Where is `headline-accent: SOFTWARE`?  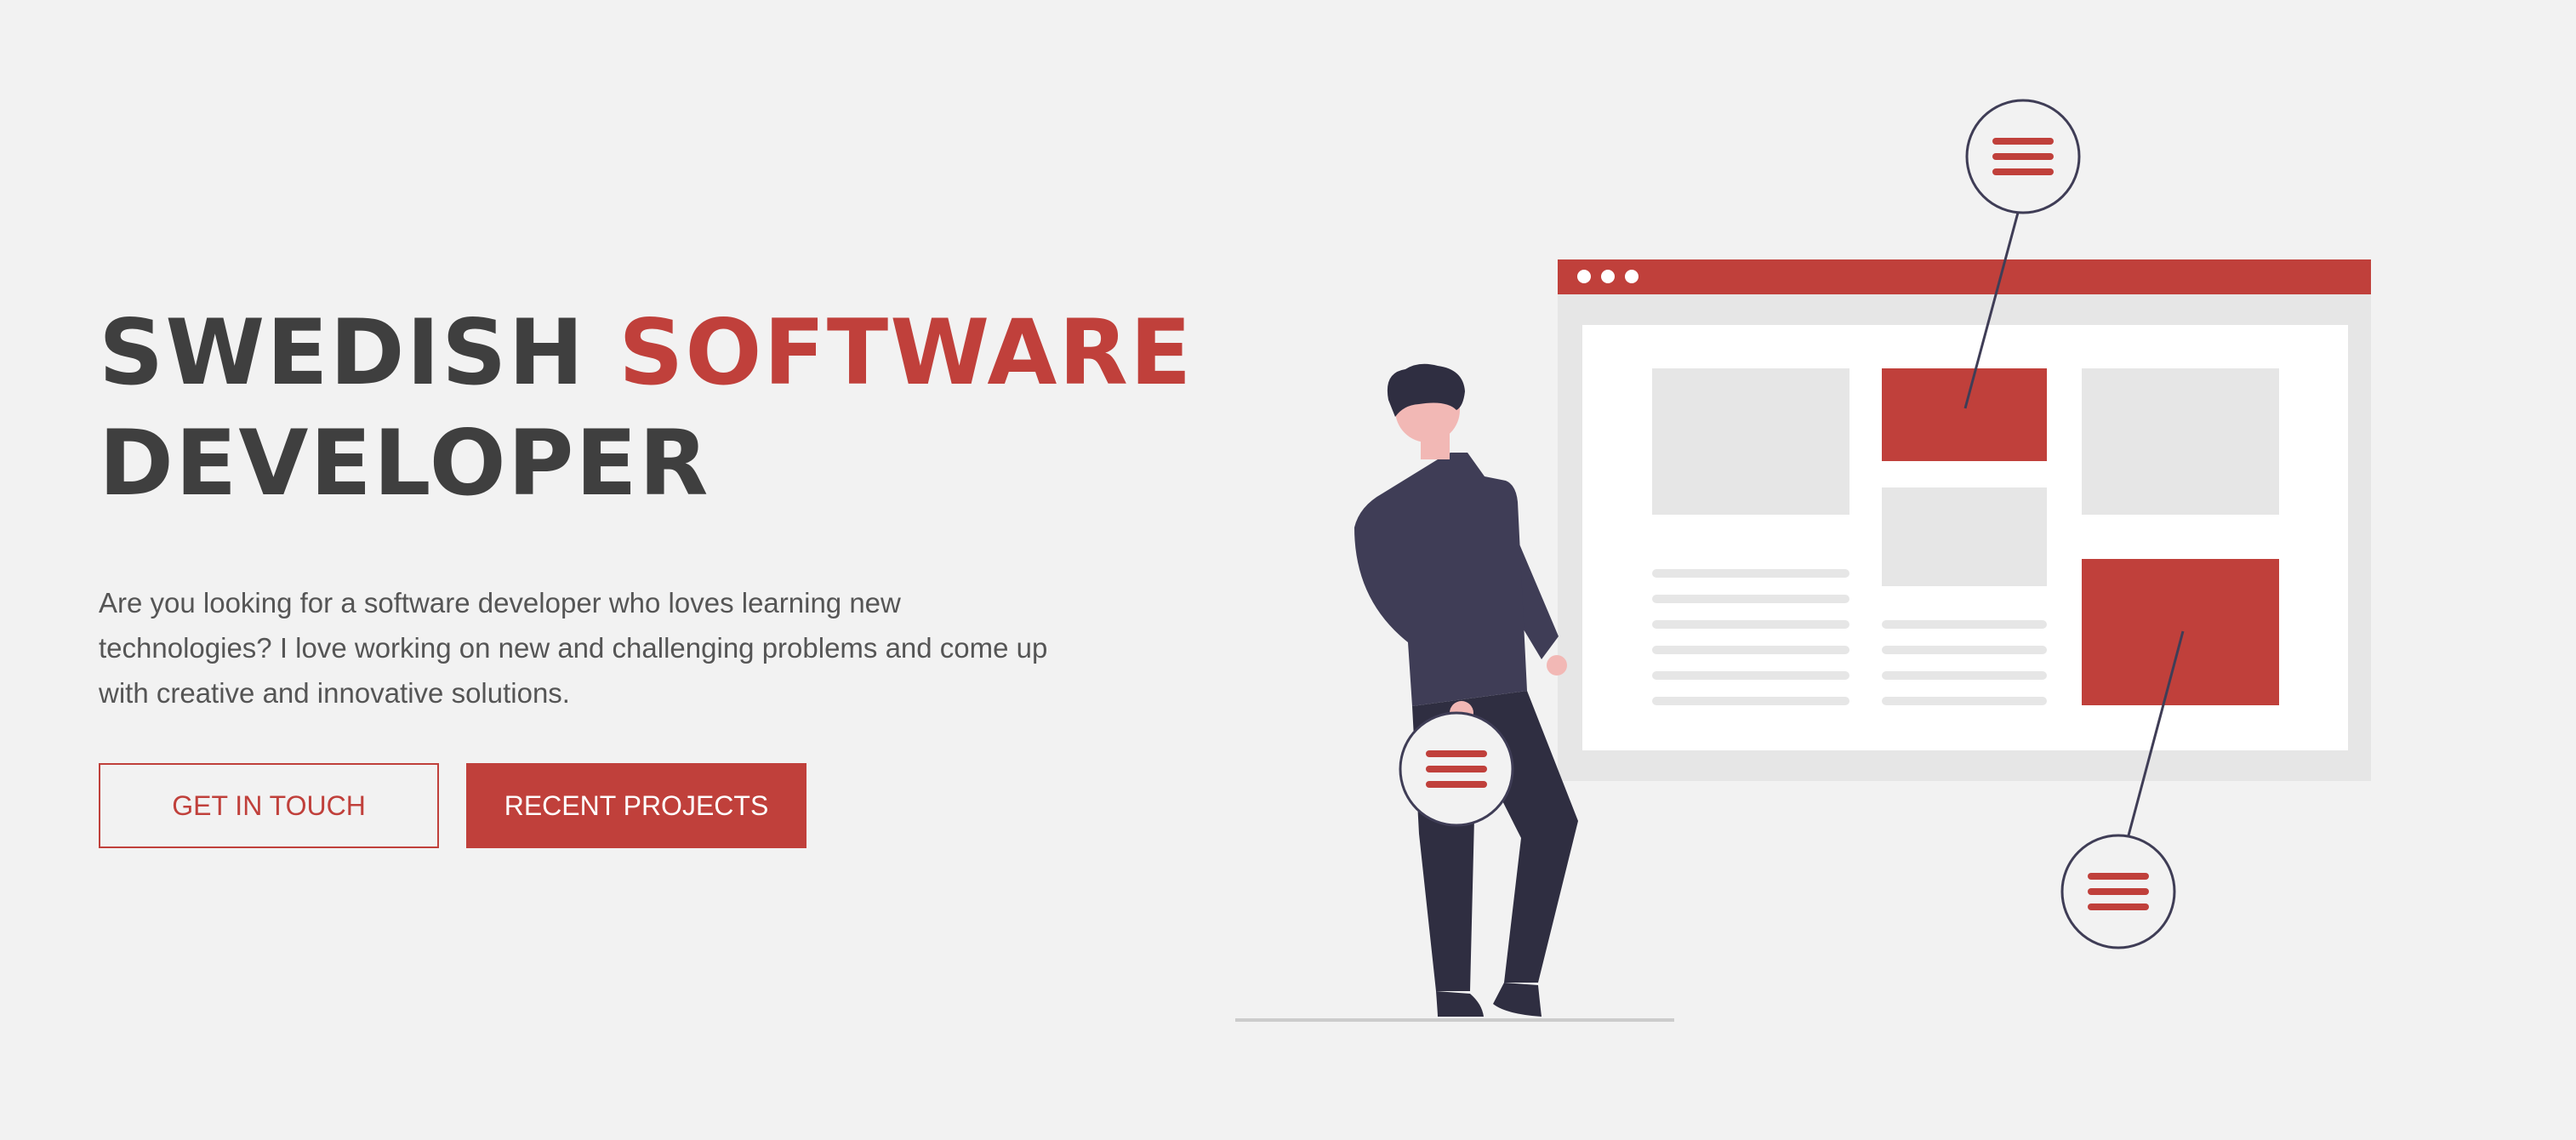 headline-accent: SOFTWARE is located at coordinates (906, 352).